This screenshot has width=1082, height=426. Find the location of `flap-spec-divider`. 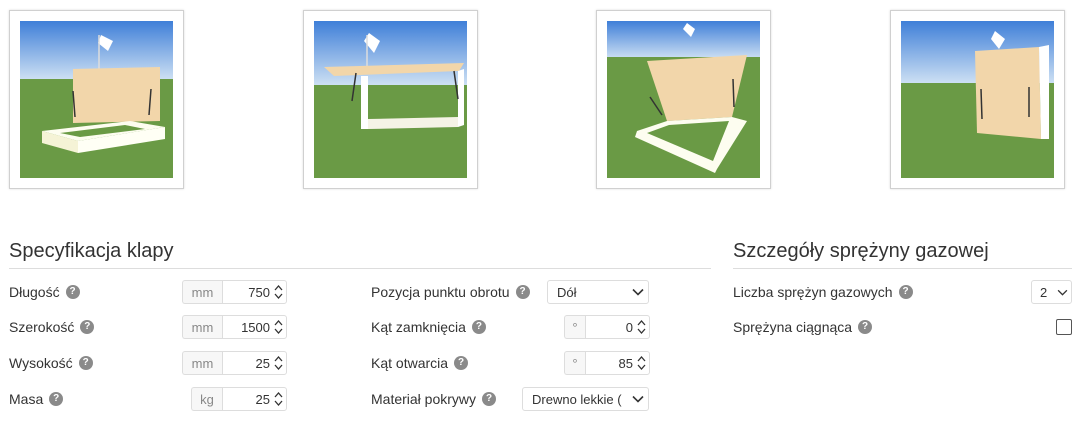

flap-spec-divider is located at coordinates (360, 268).